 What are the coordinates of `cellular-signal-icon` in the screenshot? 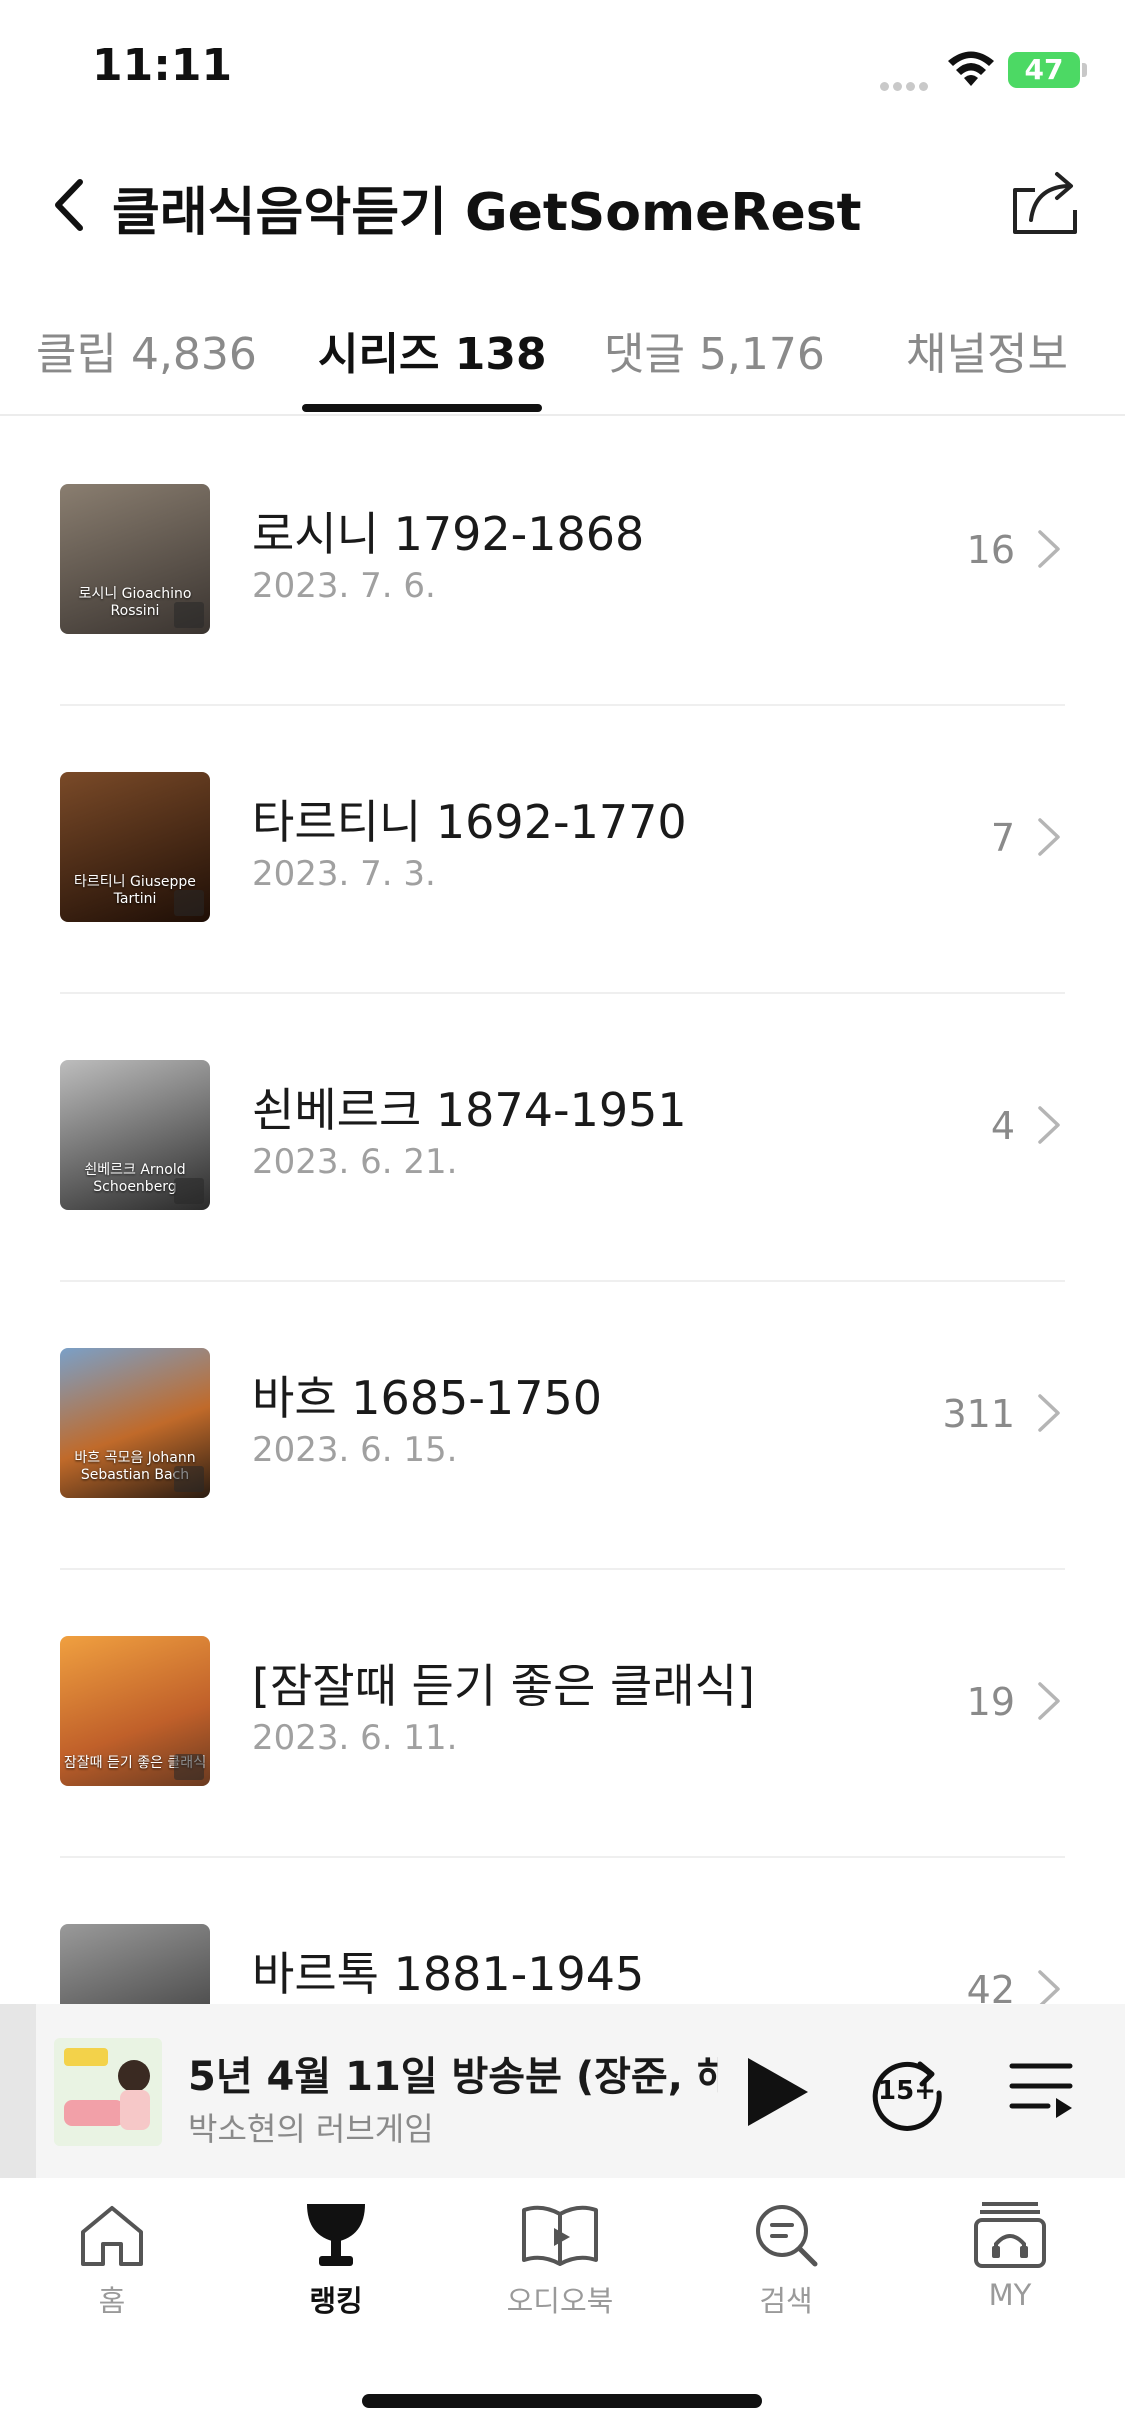 It's located at (906, 83).